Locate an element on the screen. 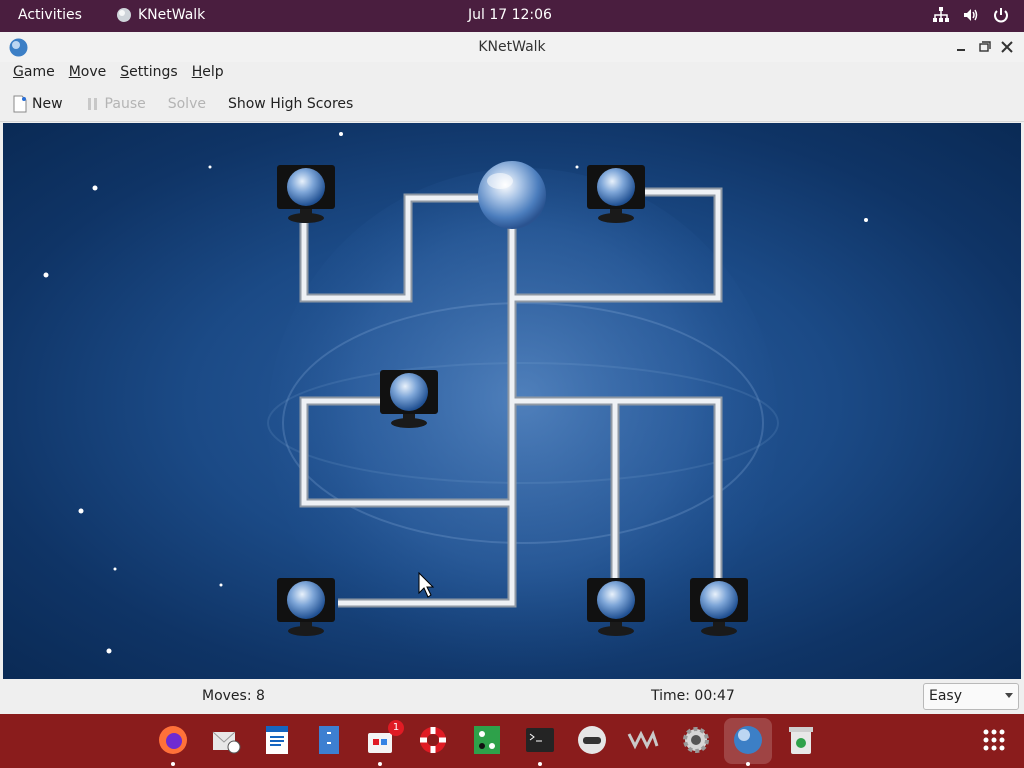 This screenshot has width=1024, height=768. dock-help is located at coordinates (433, 740).